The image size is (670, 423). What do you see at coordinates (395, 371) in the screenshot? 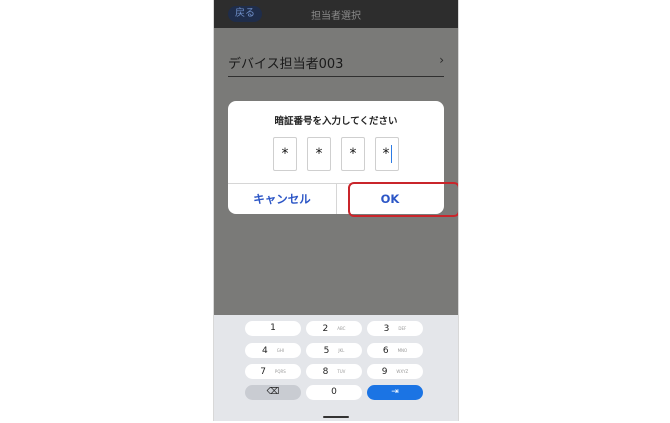
I see `key-9: 9 WXYZ` at bounding box center [395, 371].